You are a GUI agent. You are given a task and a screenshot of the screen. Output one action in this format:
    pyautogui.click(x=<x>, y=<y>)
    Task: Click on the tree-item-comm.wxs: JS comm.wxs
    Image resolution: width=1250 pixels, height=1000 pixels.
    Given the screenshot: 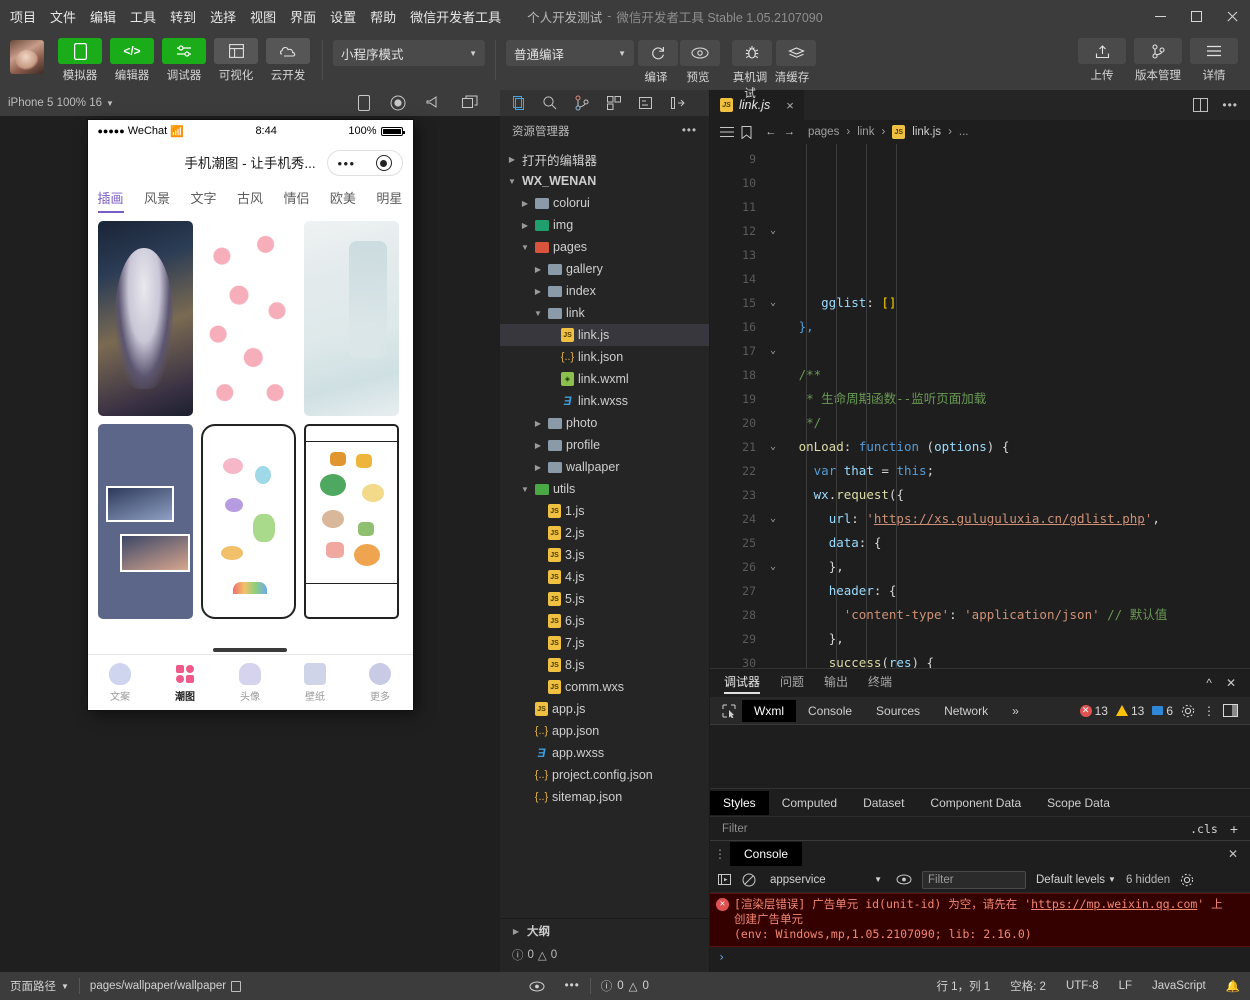 What is the action you would take?
    pyautogui.click(x=604, y=687)
    